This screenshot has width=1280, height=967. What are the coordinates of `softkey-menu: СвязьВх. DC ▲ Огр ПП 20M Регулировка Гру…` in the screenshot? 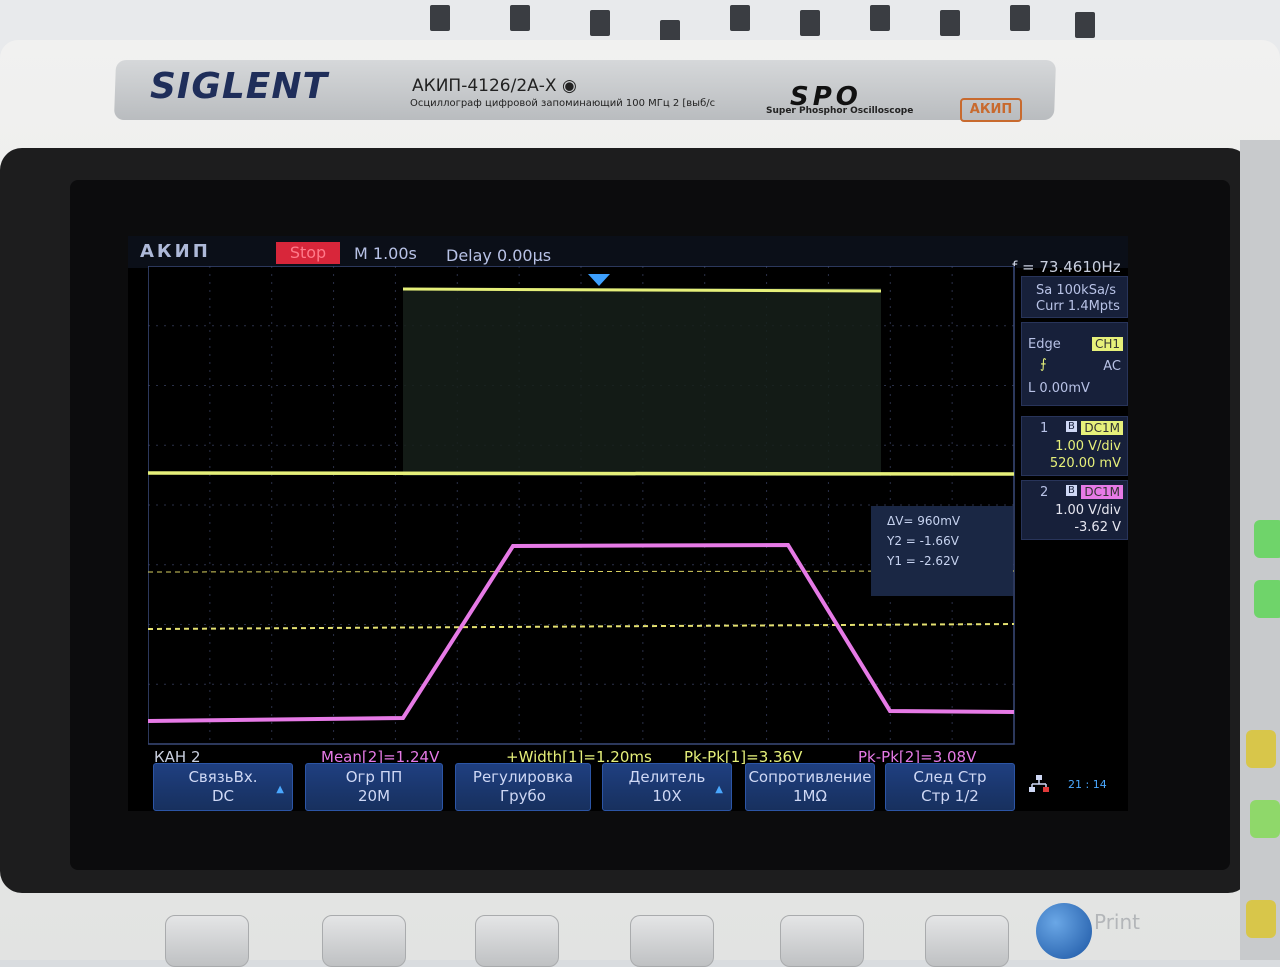 It's located at (628, 787).